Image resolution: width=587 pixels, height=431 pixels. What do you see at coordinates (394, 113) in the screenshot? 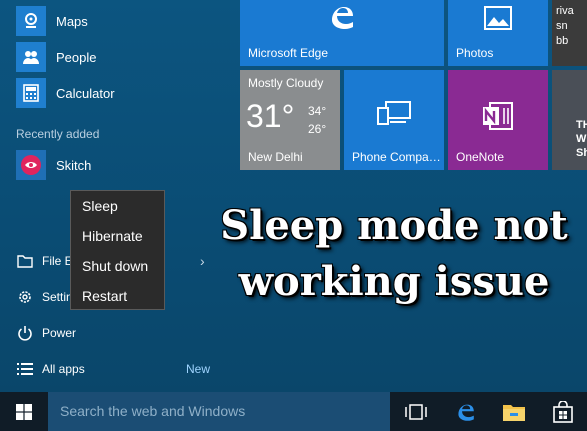
I see `phone-companion-icon` at bounding box center [394, 113].